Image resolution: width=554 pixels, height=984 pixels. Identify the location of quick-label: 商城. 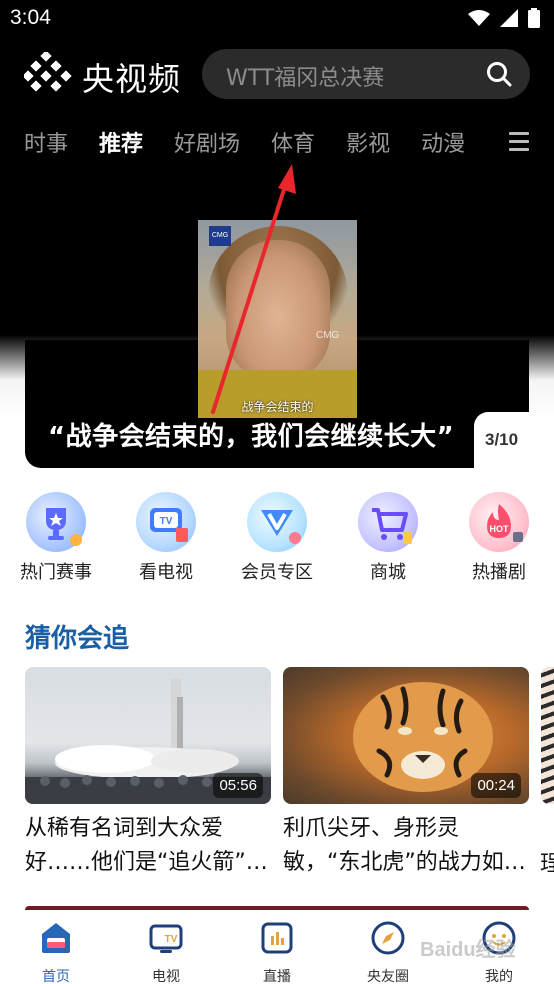
(388, 572).